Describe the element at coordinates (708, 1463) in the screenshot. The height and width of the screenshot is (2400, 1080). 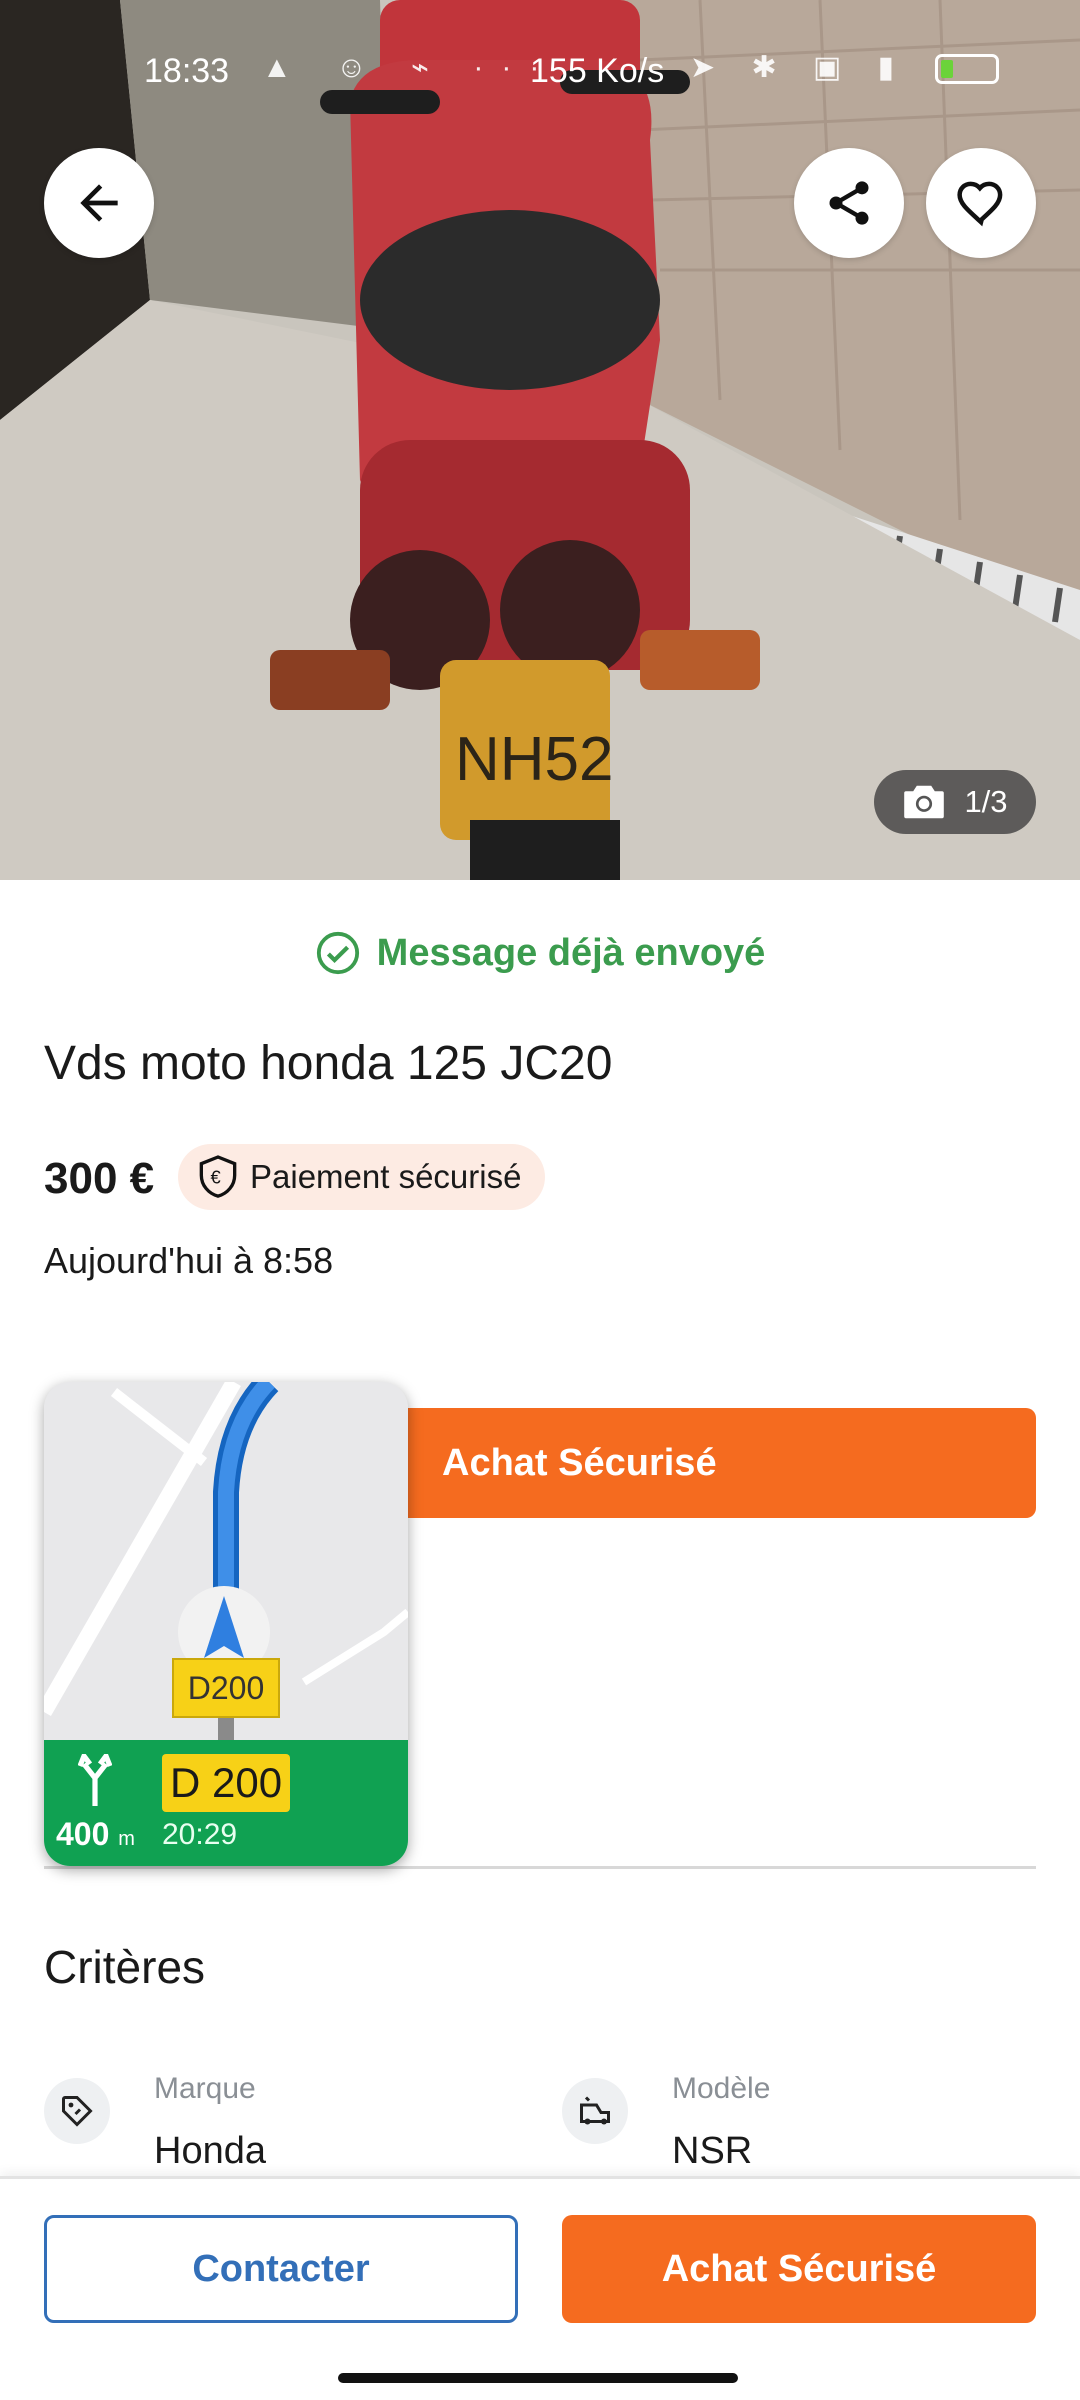
I see `achat-securise-button: Achat Sécurisé` at that location.